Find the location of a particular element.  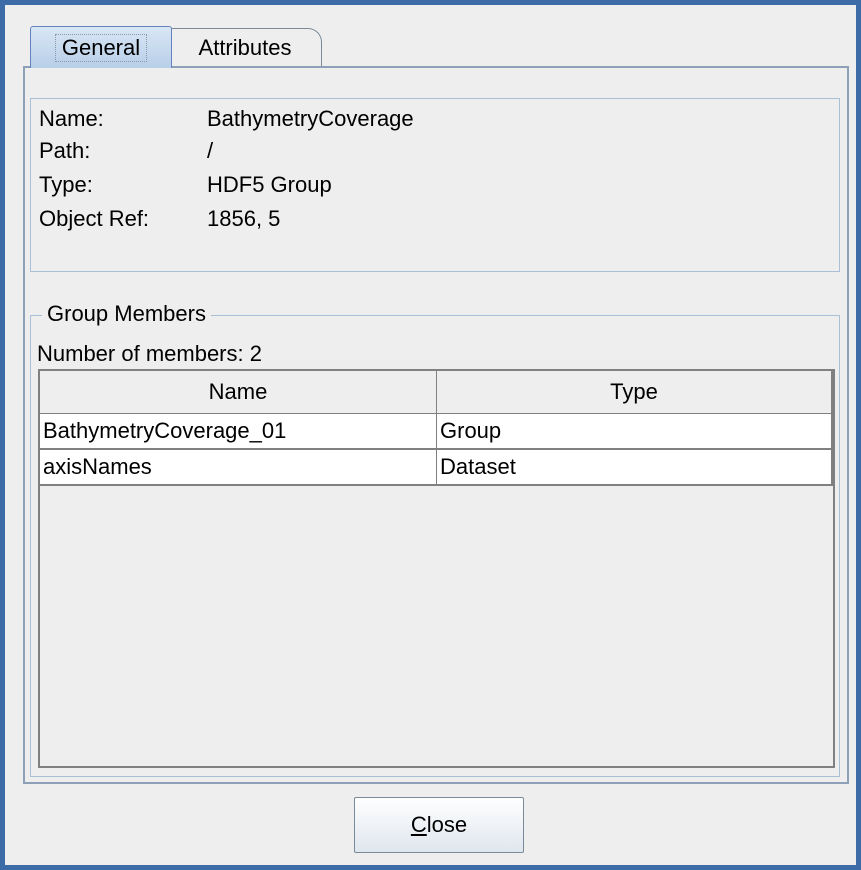

name-value: BathymetryCoverage is located at coordinates (310, 118).